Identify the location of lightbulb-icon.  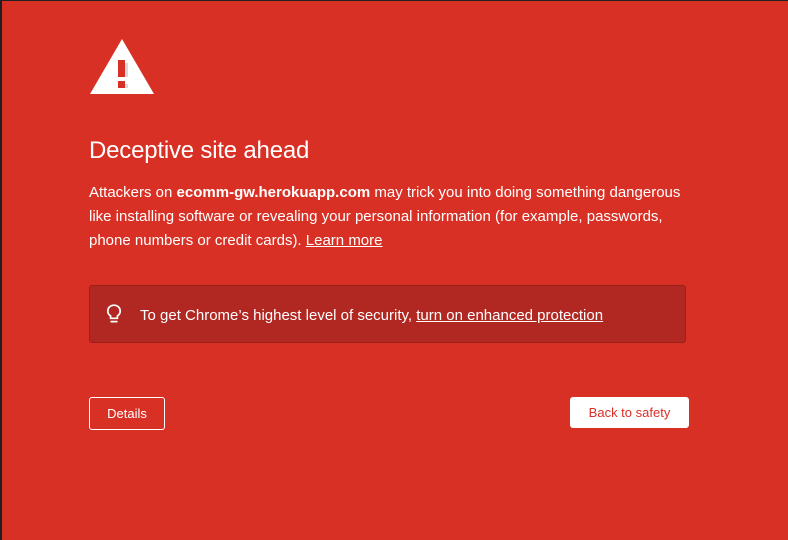
(114, 313).